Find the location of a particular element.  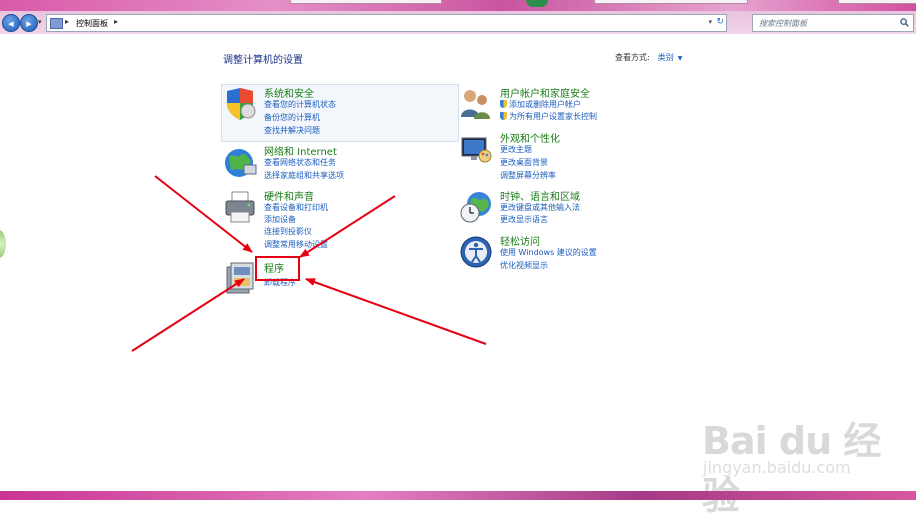

baidu-watermark-url: jingyan.baidu.com is located at coordinates (777, 467).